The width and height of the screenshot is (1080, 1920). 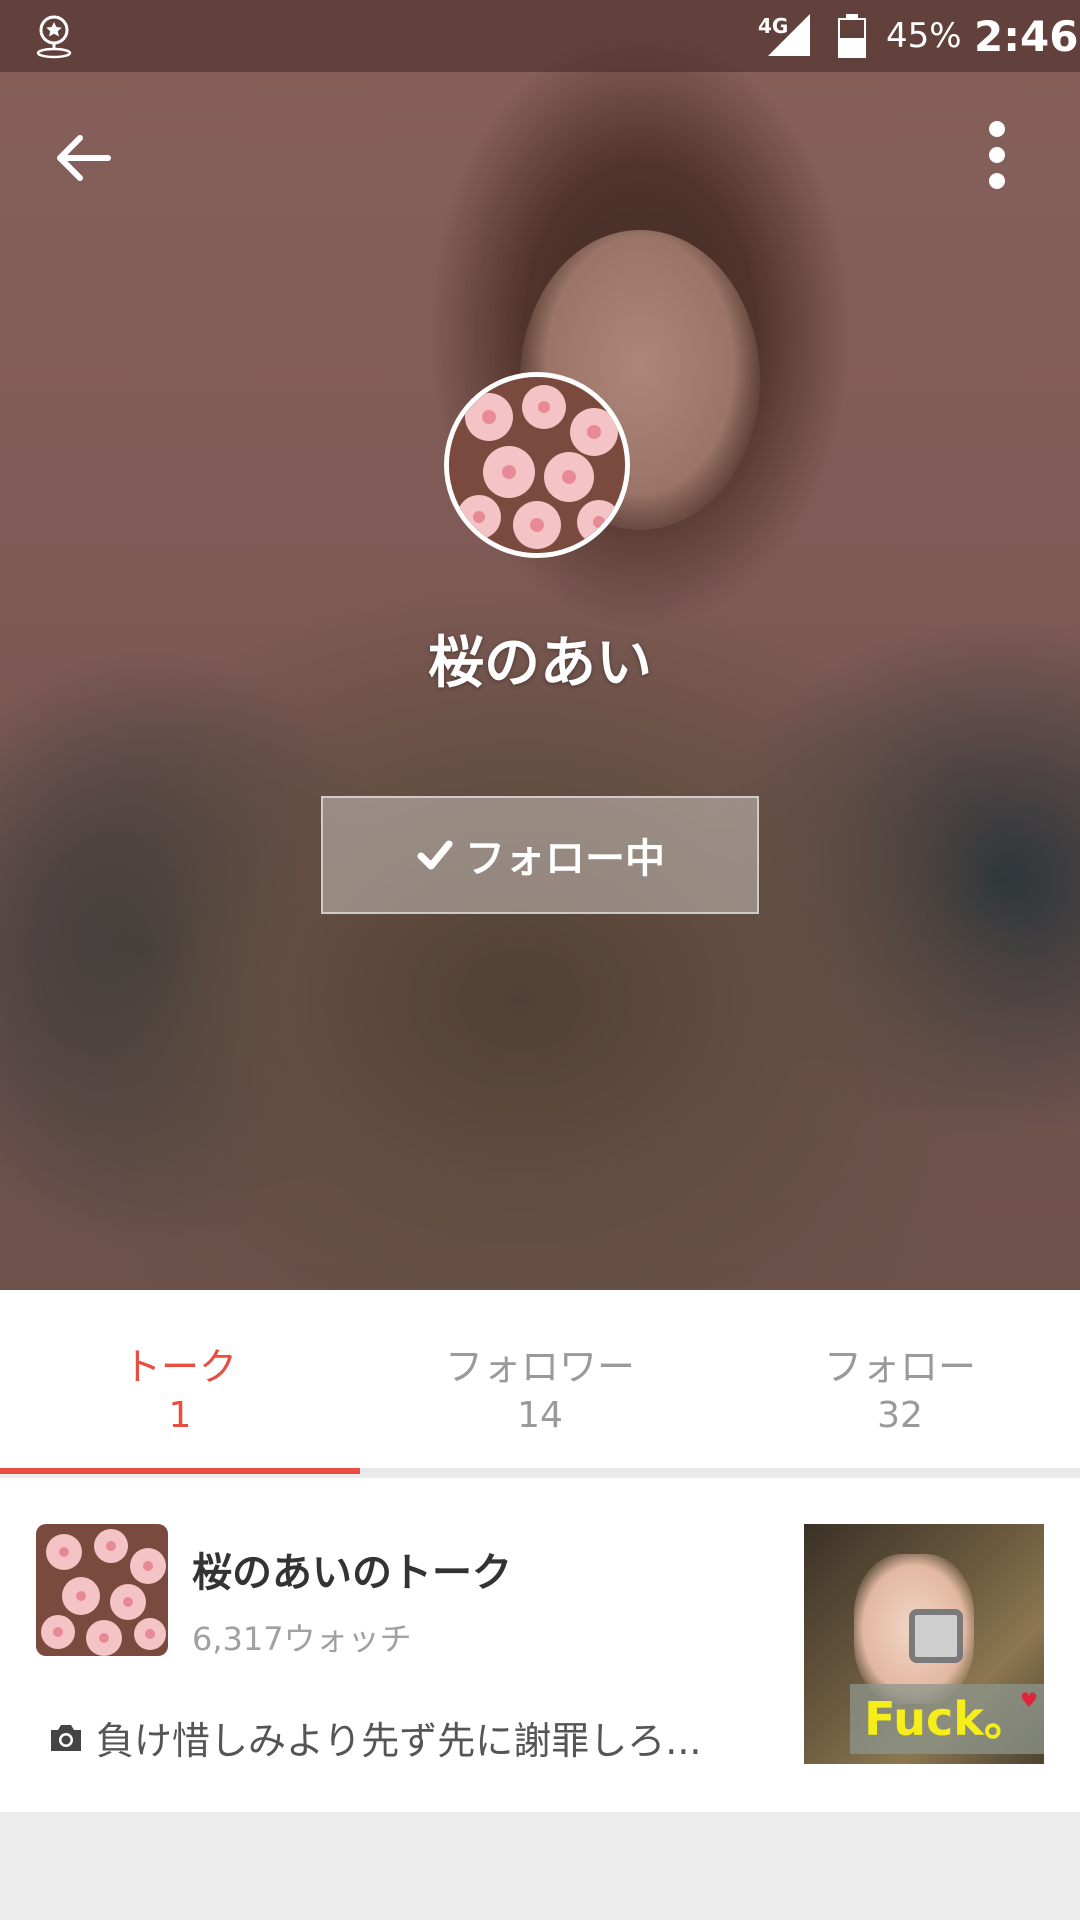 What do you see at coordinates (540, 1415) in the screenshot?
I see `tab-count: 14` at bounding box center [540, 1415].